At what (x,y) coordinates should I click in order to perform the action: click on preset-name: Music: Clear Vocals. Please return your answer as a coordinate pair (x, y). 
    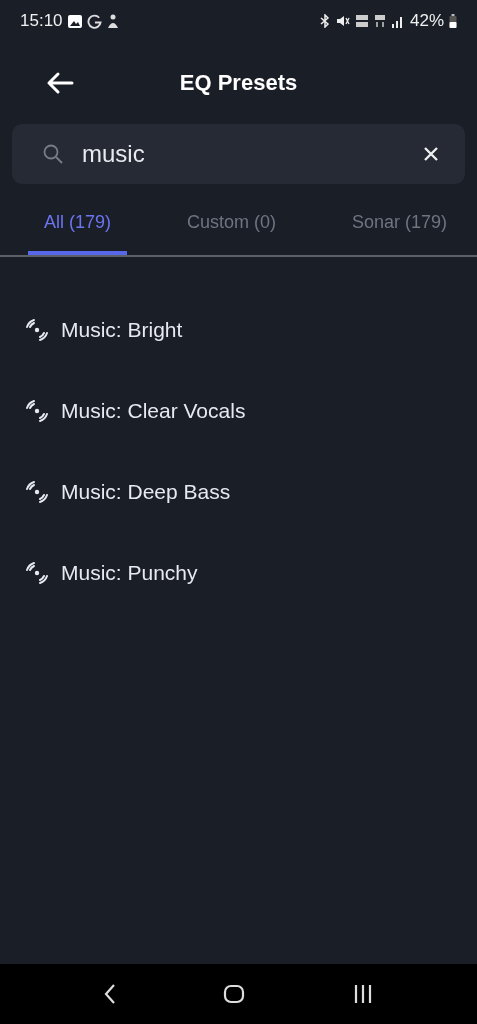
    Looking at the image, I should click on (153, 411).